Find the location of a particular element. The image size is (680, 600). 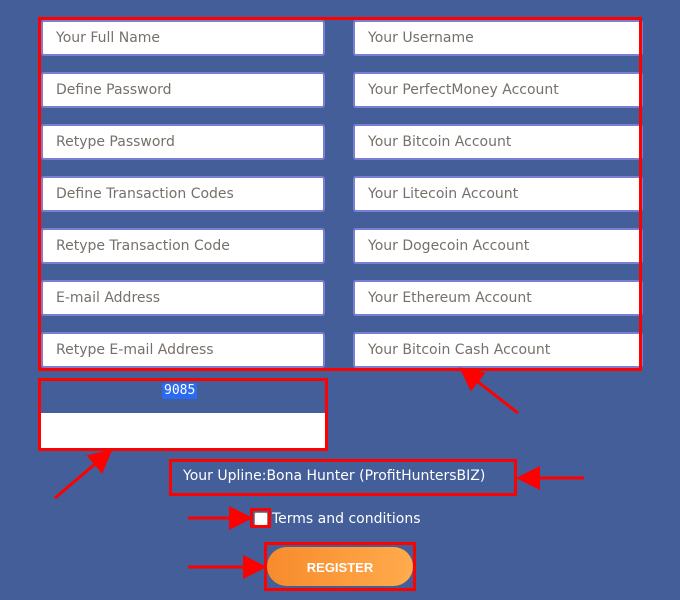

arrow-to-fields is located at coordinates (489, 391).